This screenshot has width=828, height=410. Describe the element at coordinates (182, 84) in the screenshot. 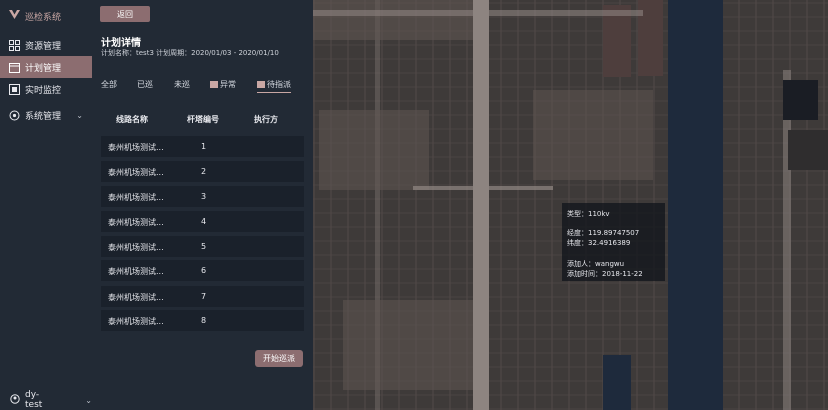

I see `tab-not-inspected: 未巡` at that location.